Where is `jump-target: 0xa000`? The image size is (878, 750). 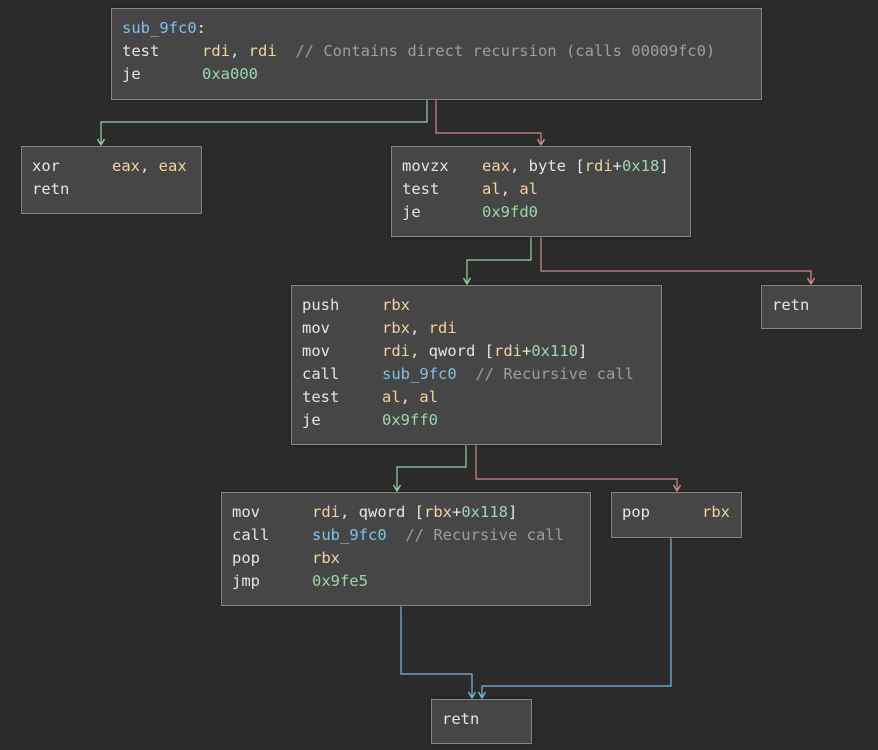
jump-target: 0xa000 is located at coordinates (230, 74).